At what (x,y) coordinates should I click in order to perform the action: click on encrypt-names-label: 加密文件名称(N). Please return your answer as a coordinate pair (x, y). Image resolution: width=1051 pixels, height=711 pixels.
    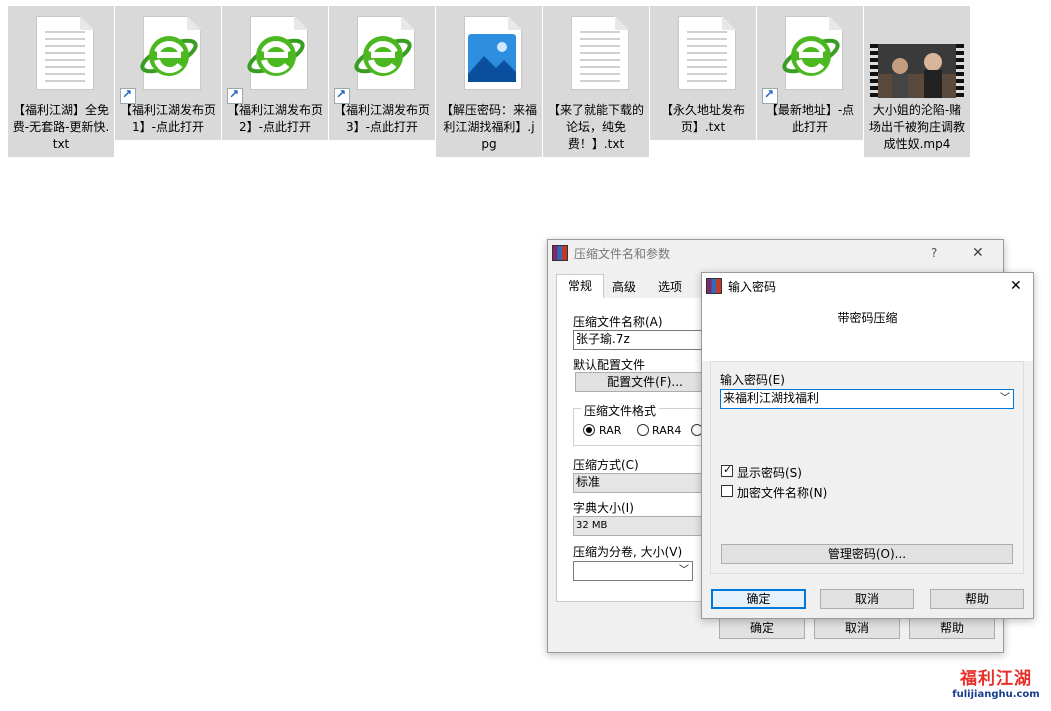
    Looking at the image, I should click on (782, 493).